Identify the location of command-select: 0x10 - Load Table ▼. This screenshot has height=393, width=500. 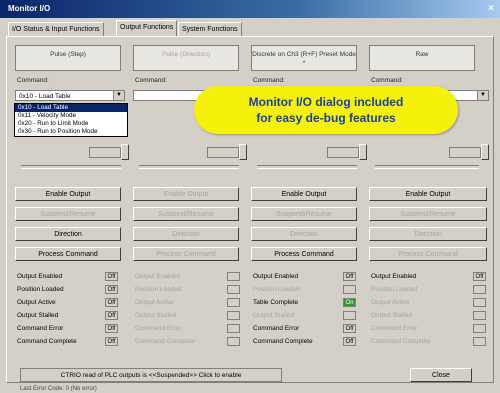
(70, 95).